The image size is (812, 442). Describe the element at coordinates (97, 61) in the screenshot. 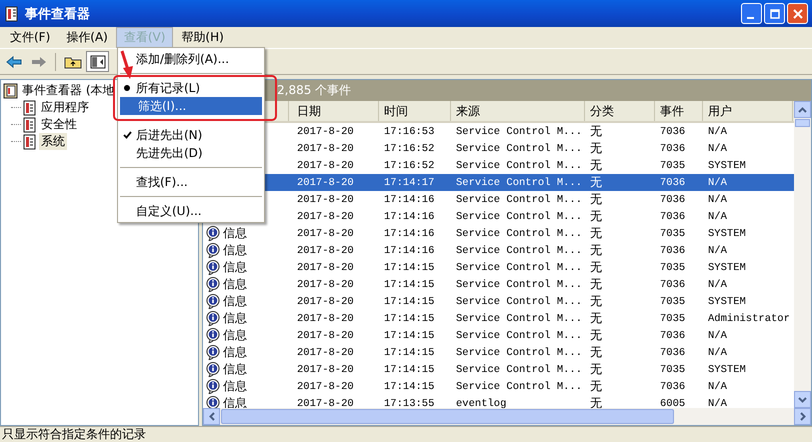

I see `tree-toggle-button` at that location.